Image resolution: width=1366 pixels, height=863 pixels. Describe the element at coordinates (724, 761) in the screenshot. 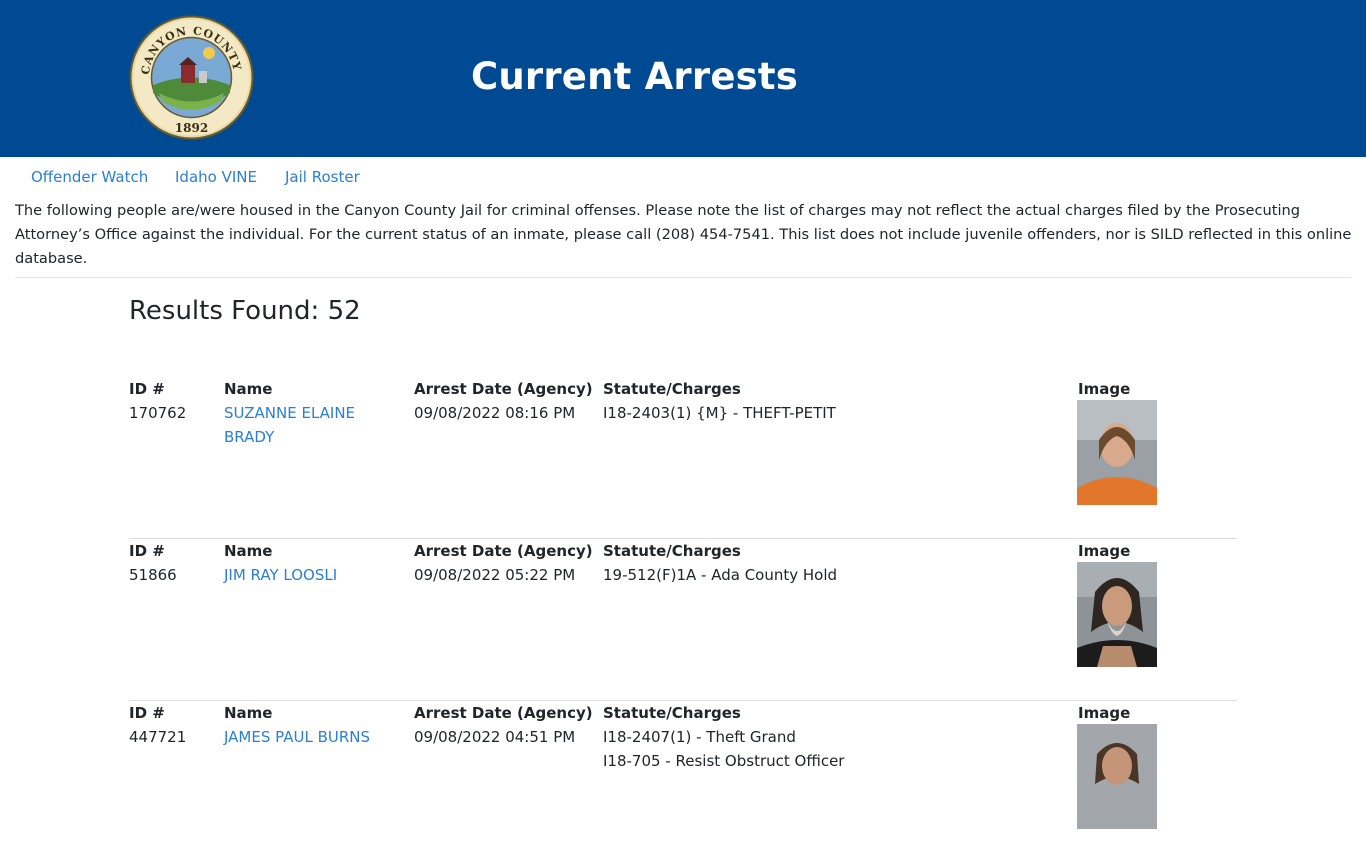

I see `charge-item: I18-705 - Resist Obstruct Officer` at that location.